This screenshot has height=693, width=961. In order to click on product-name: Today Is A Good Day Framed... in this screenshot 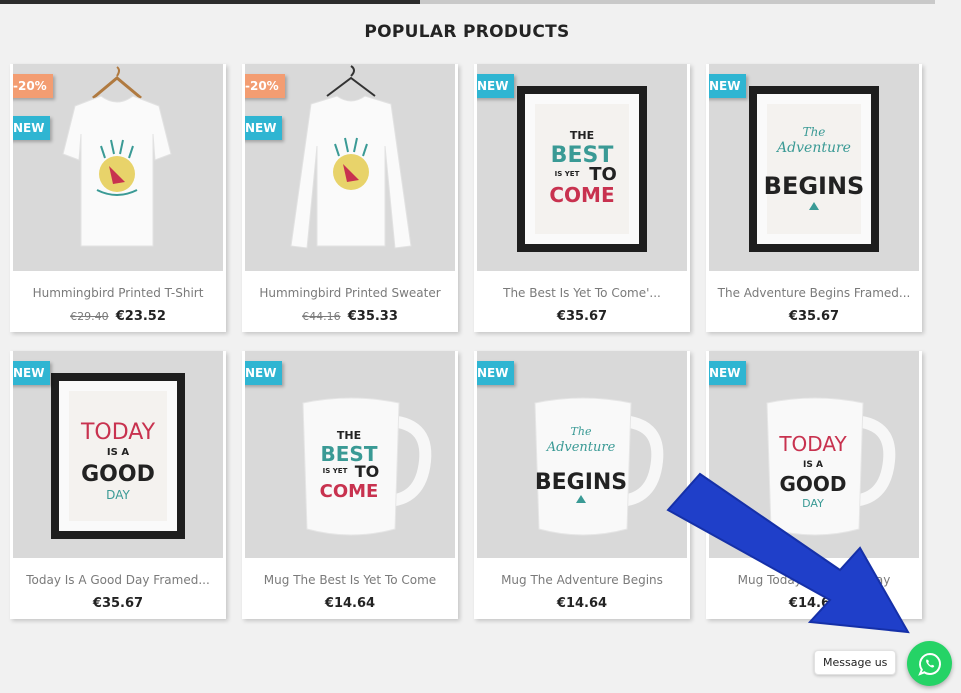, I will do `click(118, 580)`.